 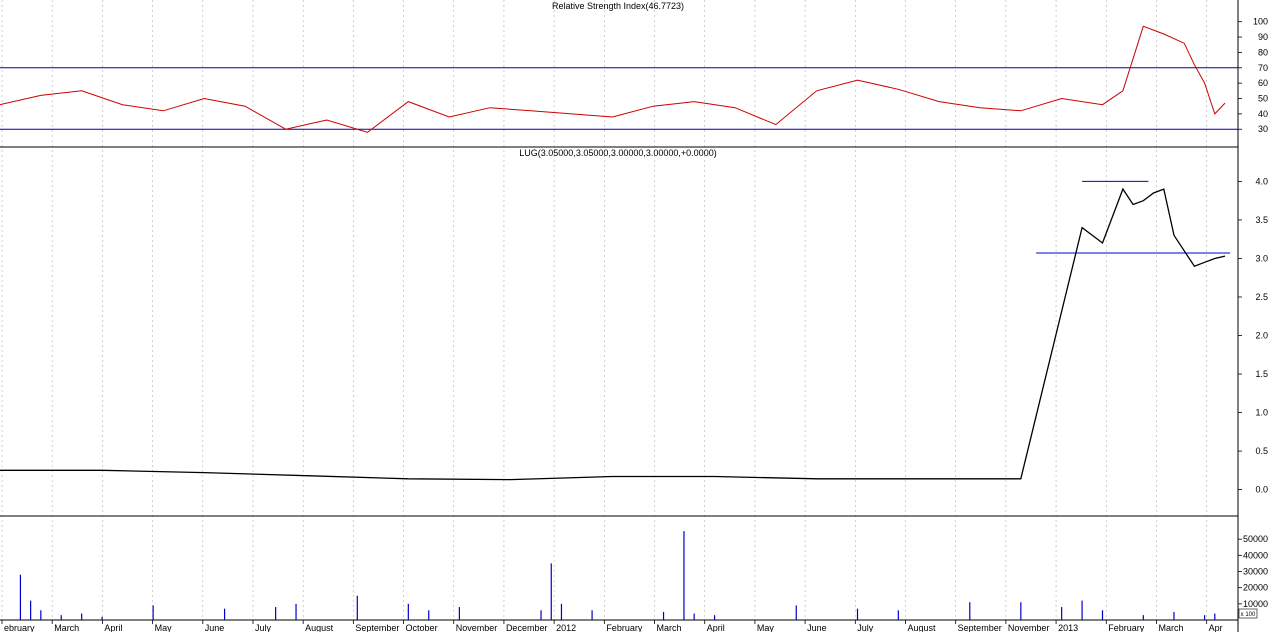 I want to click on y-tick-label: 50, so click(x=1263, y=99).